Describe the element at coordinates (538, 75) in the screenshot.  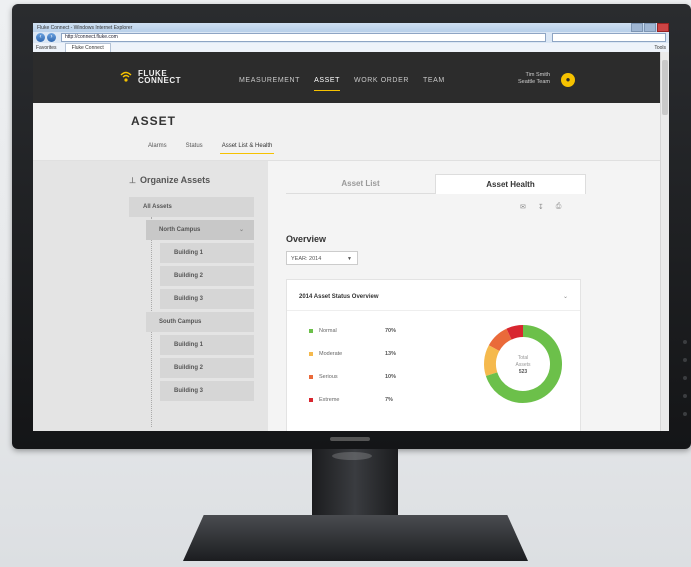
I see `user-name: Tim Smith` at that location.